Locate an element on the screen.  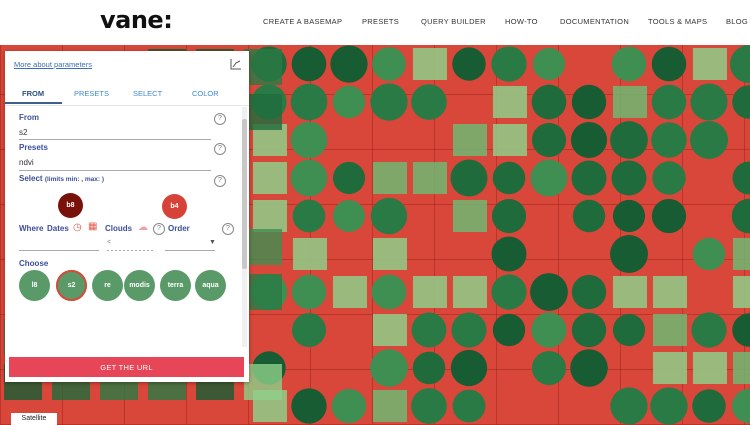
band-b4-button: b4 is located at coordinates (174, 206).